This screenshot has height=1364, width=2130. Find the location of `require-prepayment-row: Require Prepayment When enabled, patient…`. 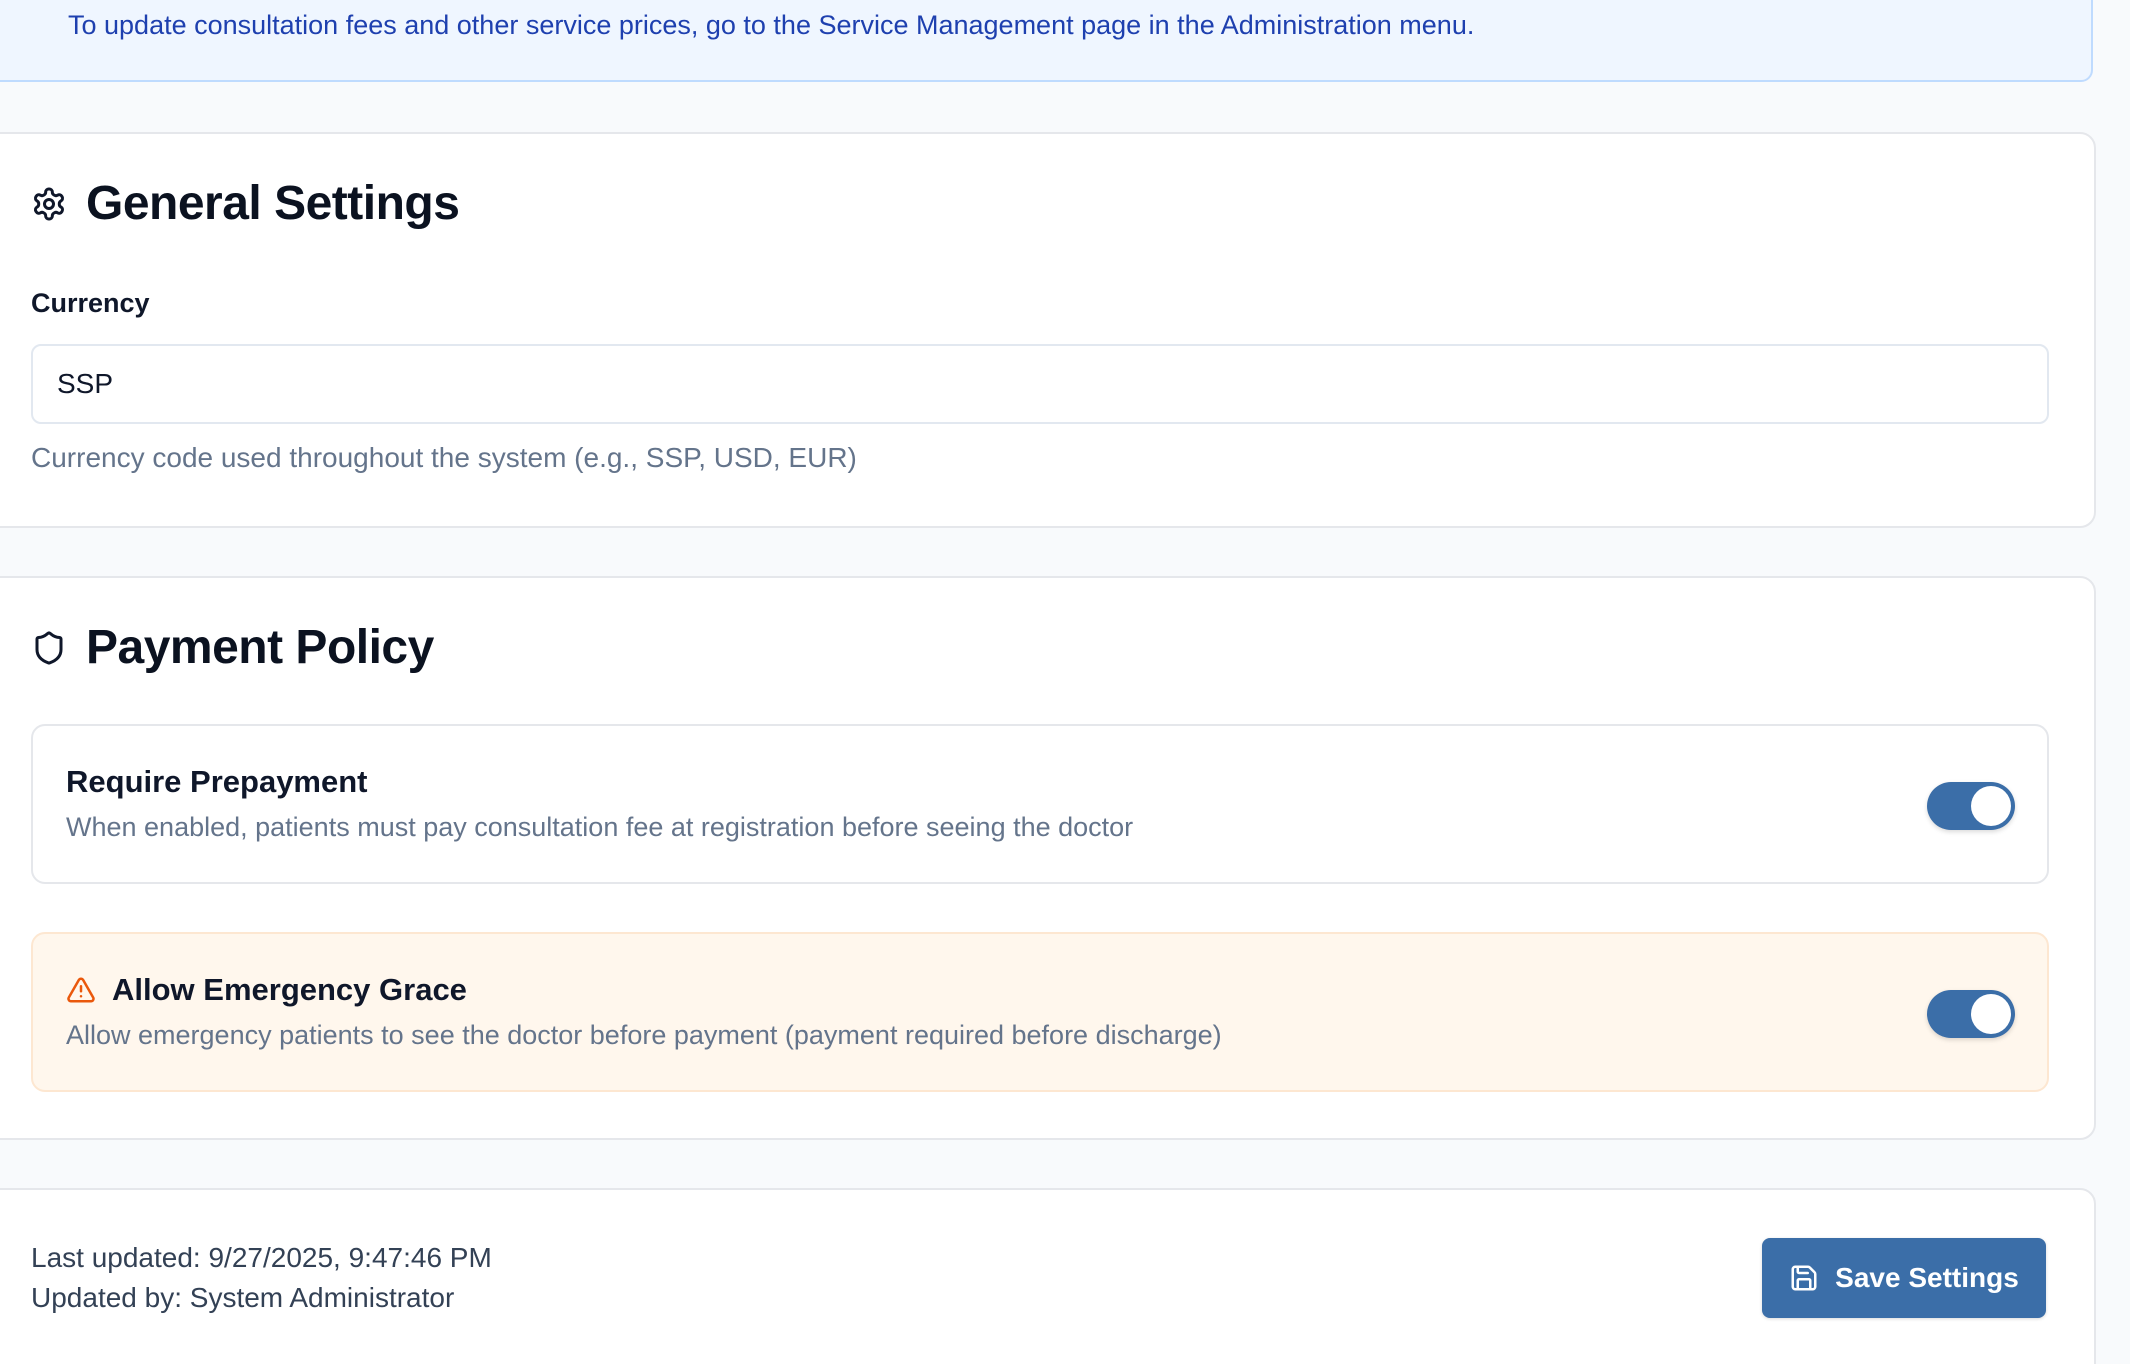

require-prepayment-row: Require Prepayment When enabled, patient… is located at coordinates (1040, 804).